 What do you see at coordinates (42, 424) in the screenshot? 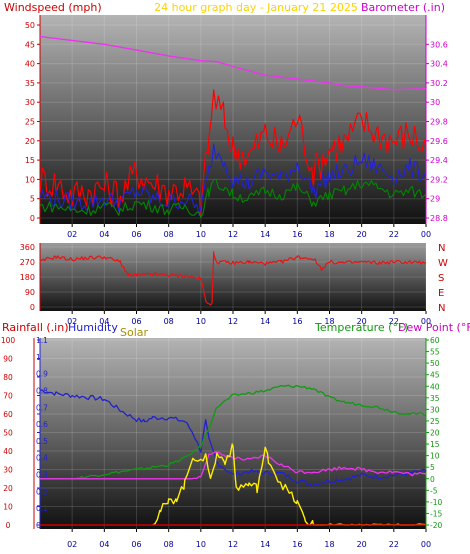
I see `y-tick-label-rainfall: 0.6` at bounding box center [42, 424].